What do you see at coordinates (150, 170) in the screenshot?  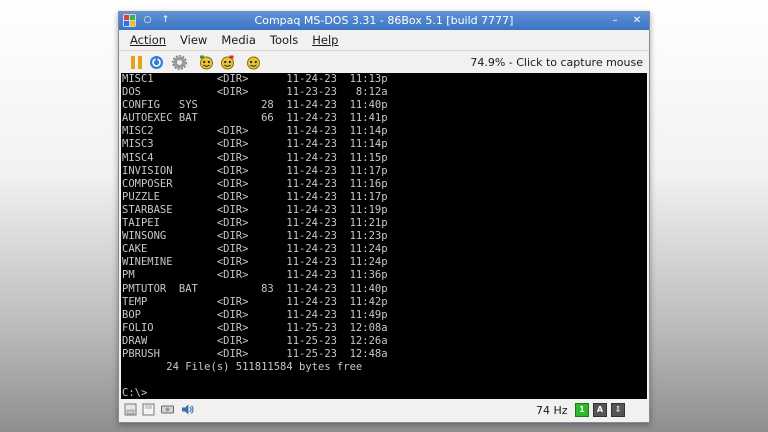 I see `dir-entry-name: INVISION` at bounding box center [150, 170].